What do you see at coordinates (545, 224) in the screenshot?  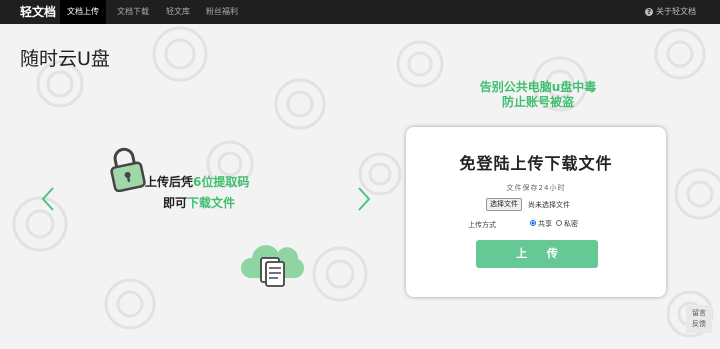 I see `radio-shared-label: 共享` at bounding box center [545, 224].